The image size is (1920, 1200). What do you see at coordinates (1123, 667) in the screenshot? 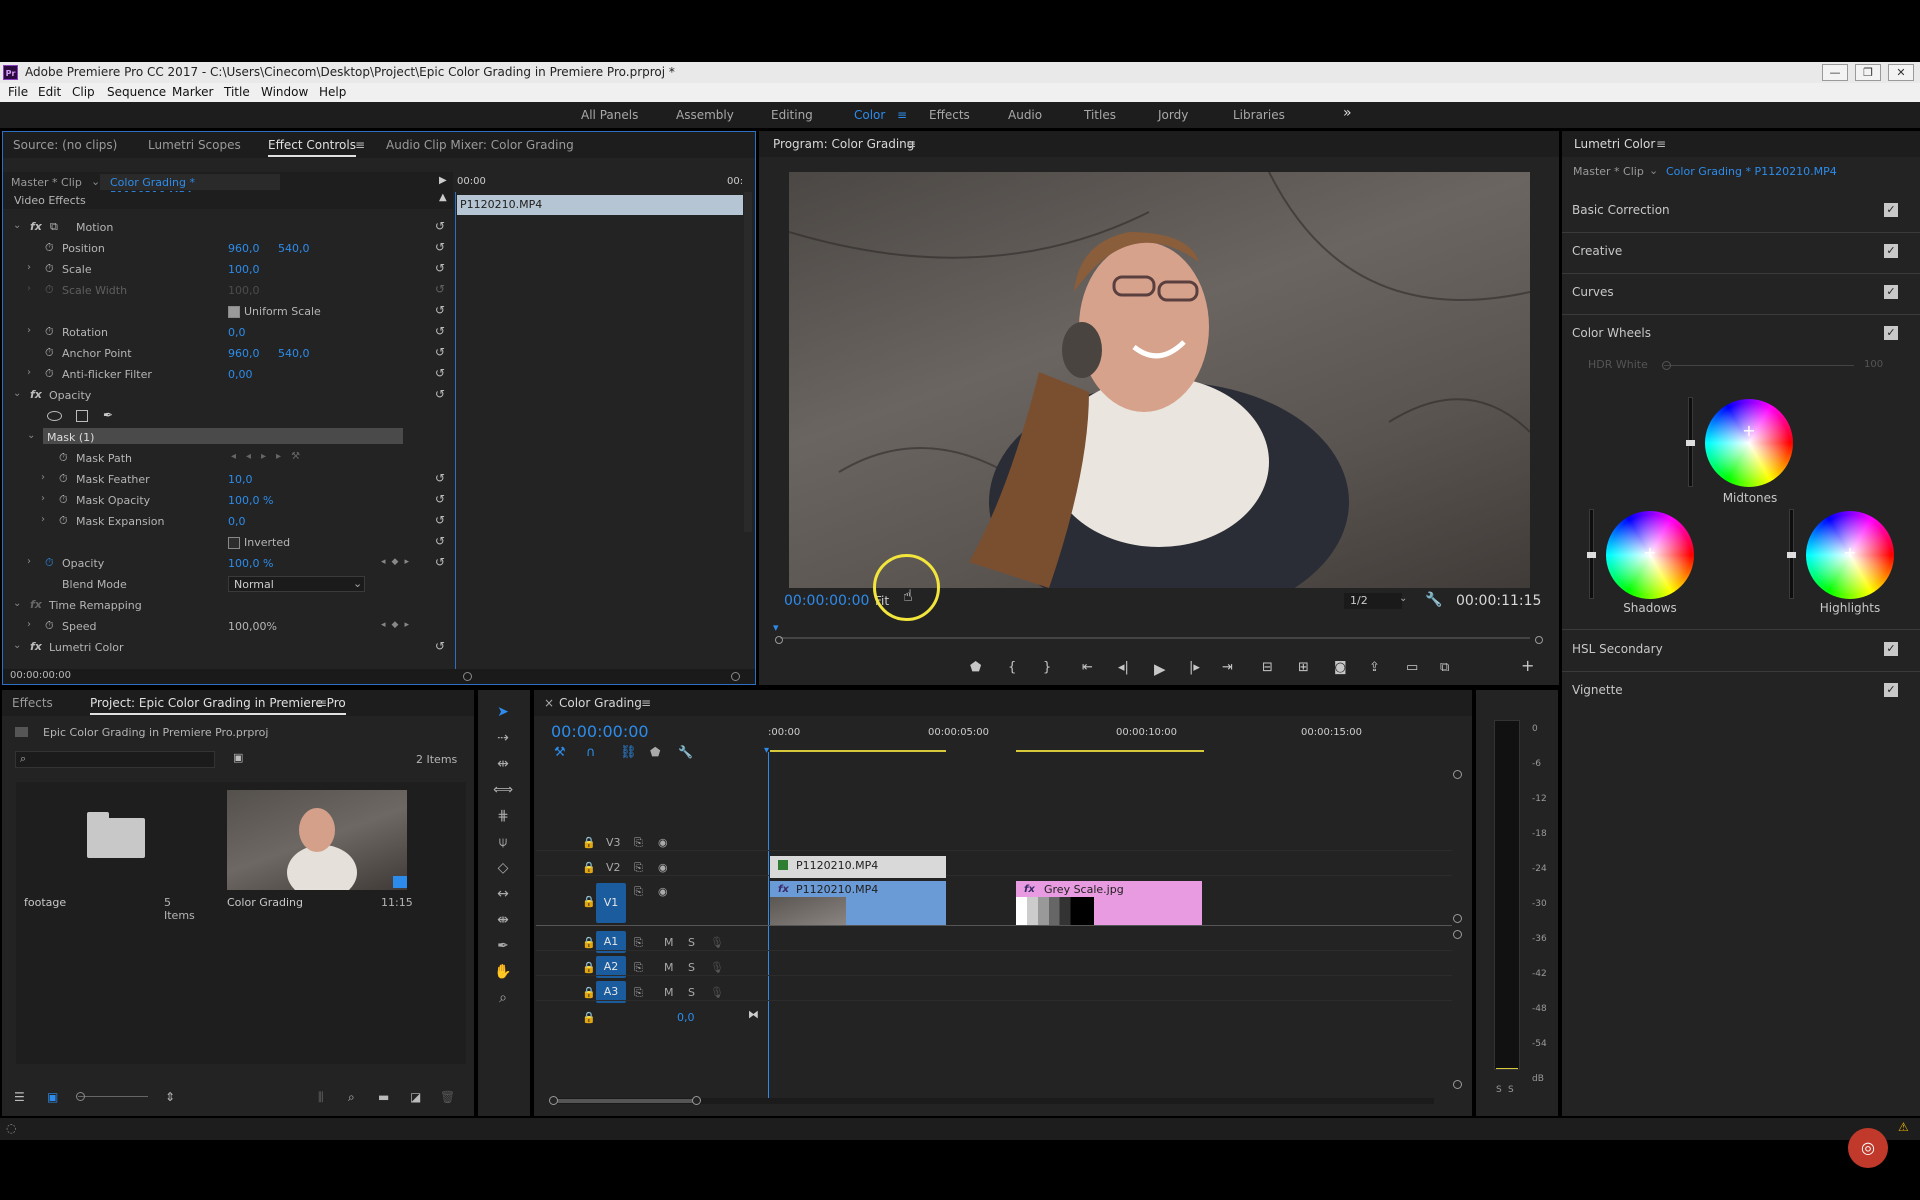
I see `step-back-icon: ◂|` at bounding box center [1123, 667].